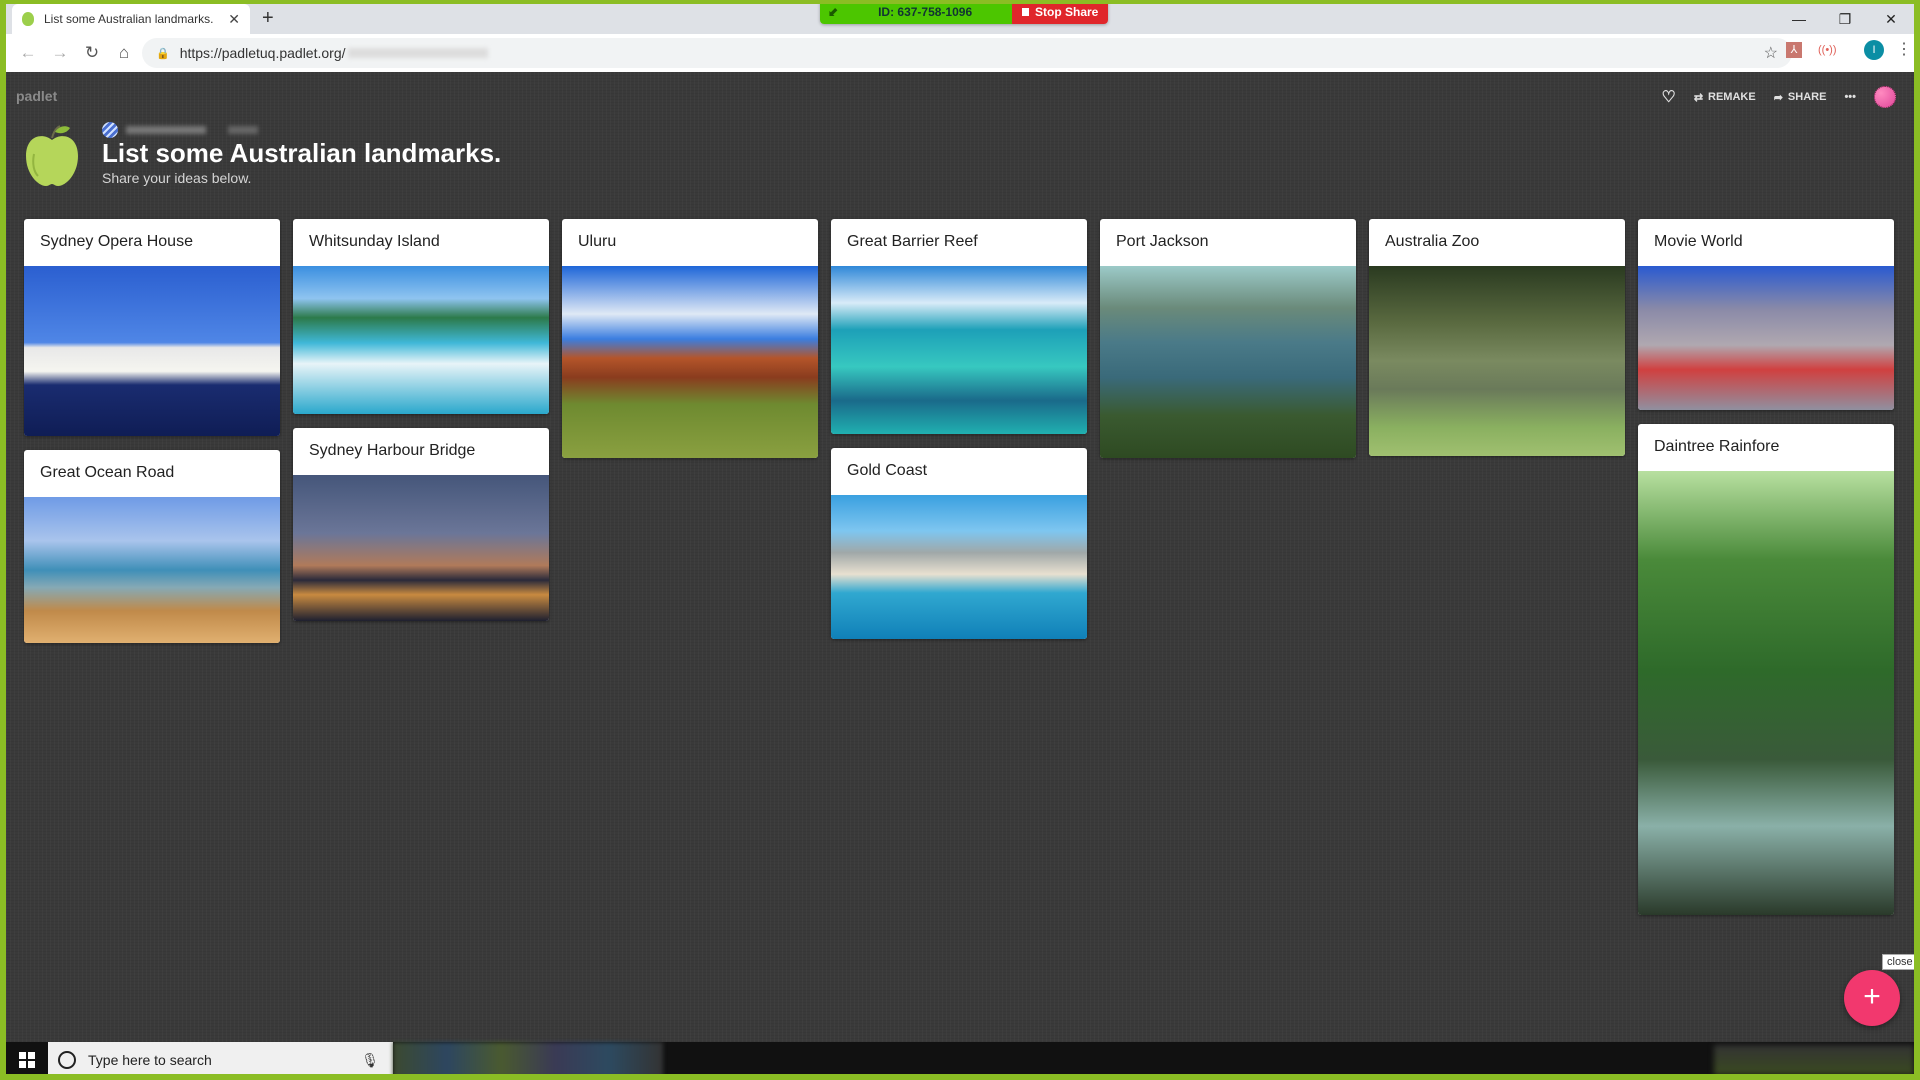 The width and height of the screenshot is (1920, 1080). I want to click on pdf-extension-icon: ⅄, so click(1794, 50).